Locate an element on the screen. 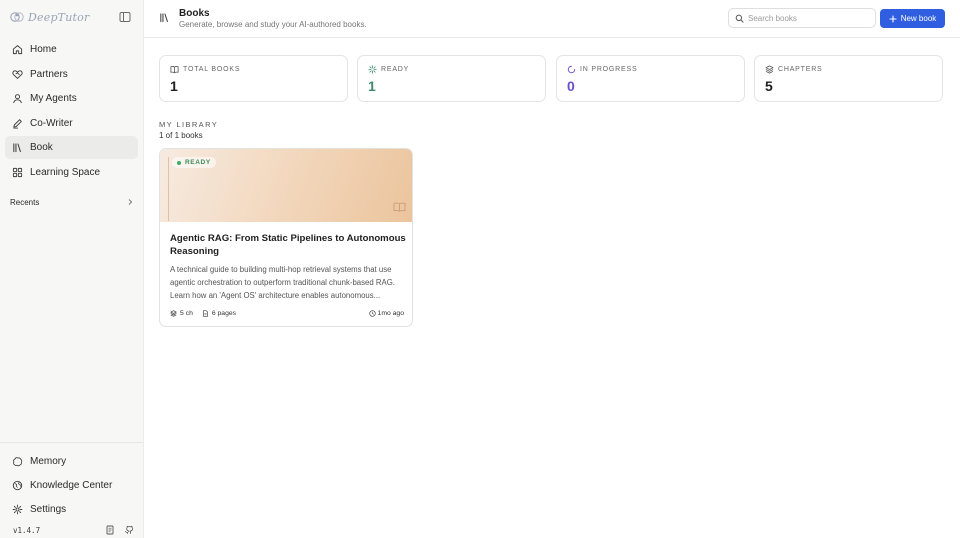 Image resolution: width=960 pixels, height=538 pixels. sidebar-item-book: Book is located at coordinates (71, 147).